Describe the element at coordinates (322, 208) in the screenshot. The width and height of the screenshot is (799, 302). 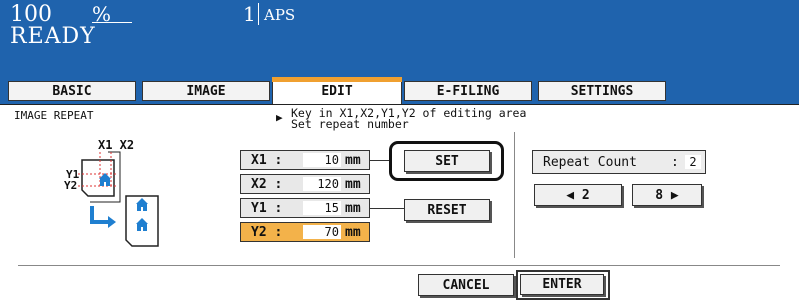
I see `y1-value: 15` at that location.